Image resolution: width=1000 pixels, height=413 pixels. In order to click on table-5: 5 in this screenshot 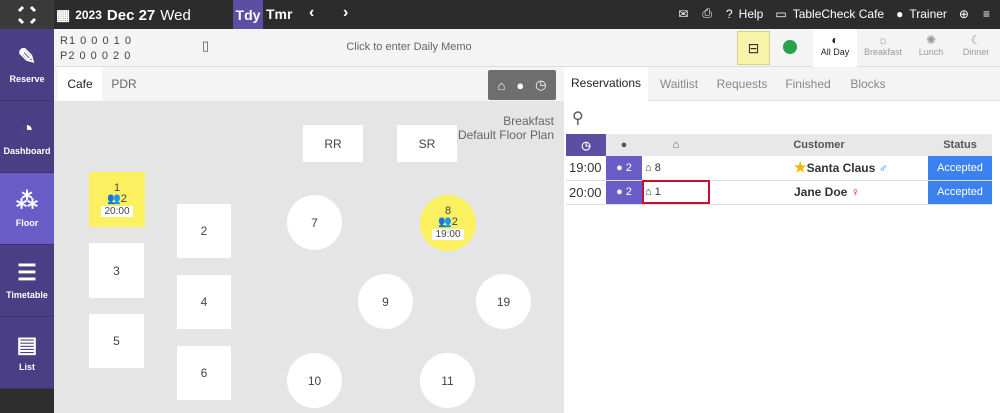, I will do `click(116, 341)`.